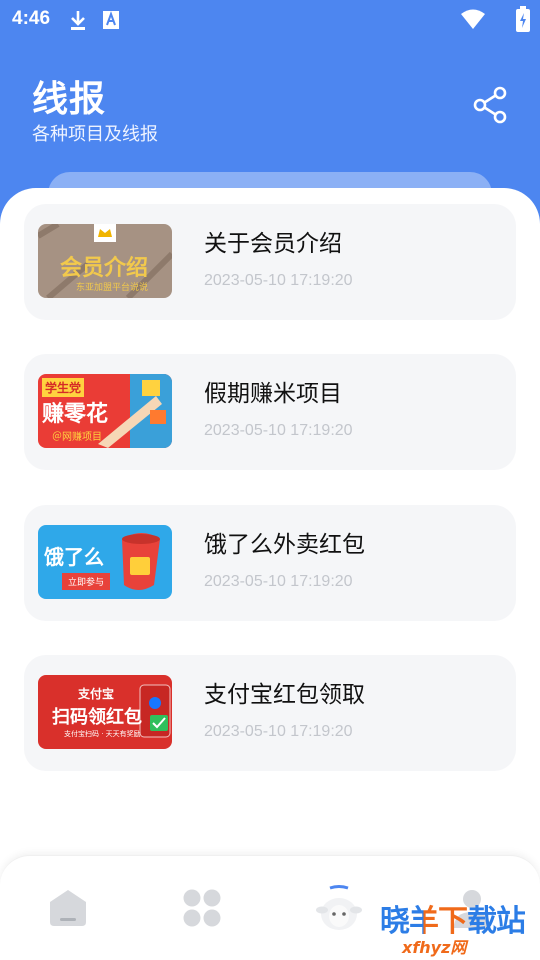 This screenshot has width=540, height=960. What do you see at coordinates (96, 694) in the screenshot?
I see `thumbnail-tag: 支付宝` at bounding box center [96, 694].